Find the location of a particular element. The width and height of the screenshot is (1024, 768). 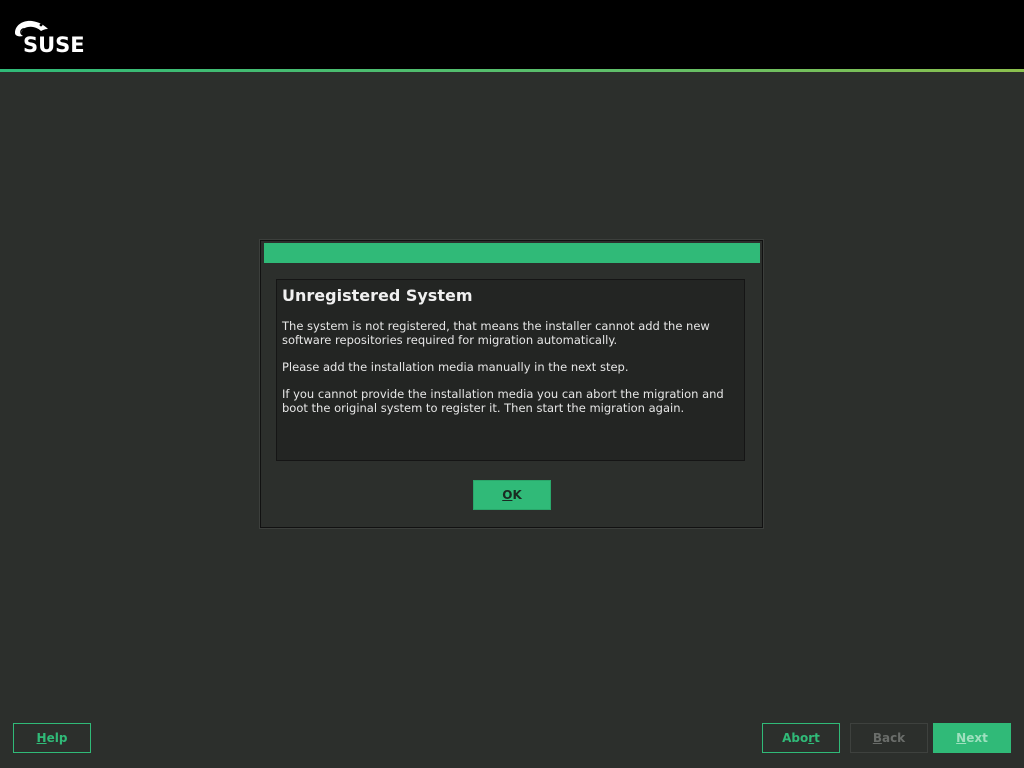

next-accel: N is located at coordinates (961, 738).